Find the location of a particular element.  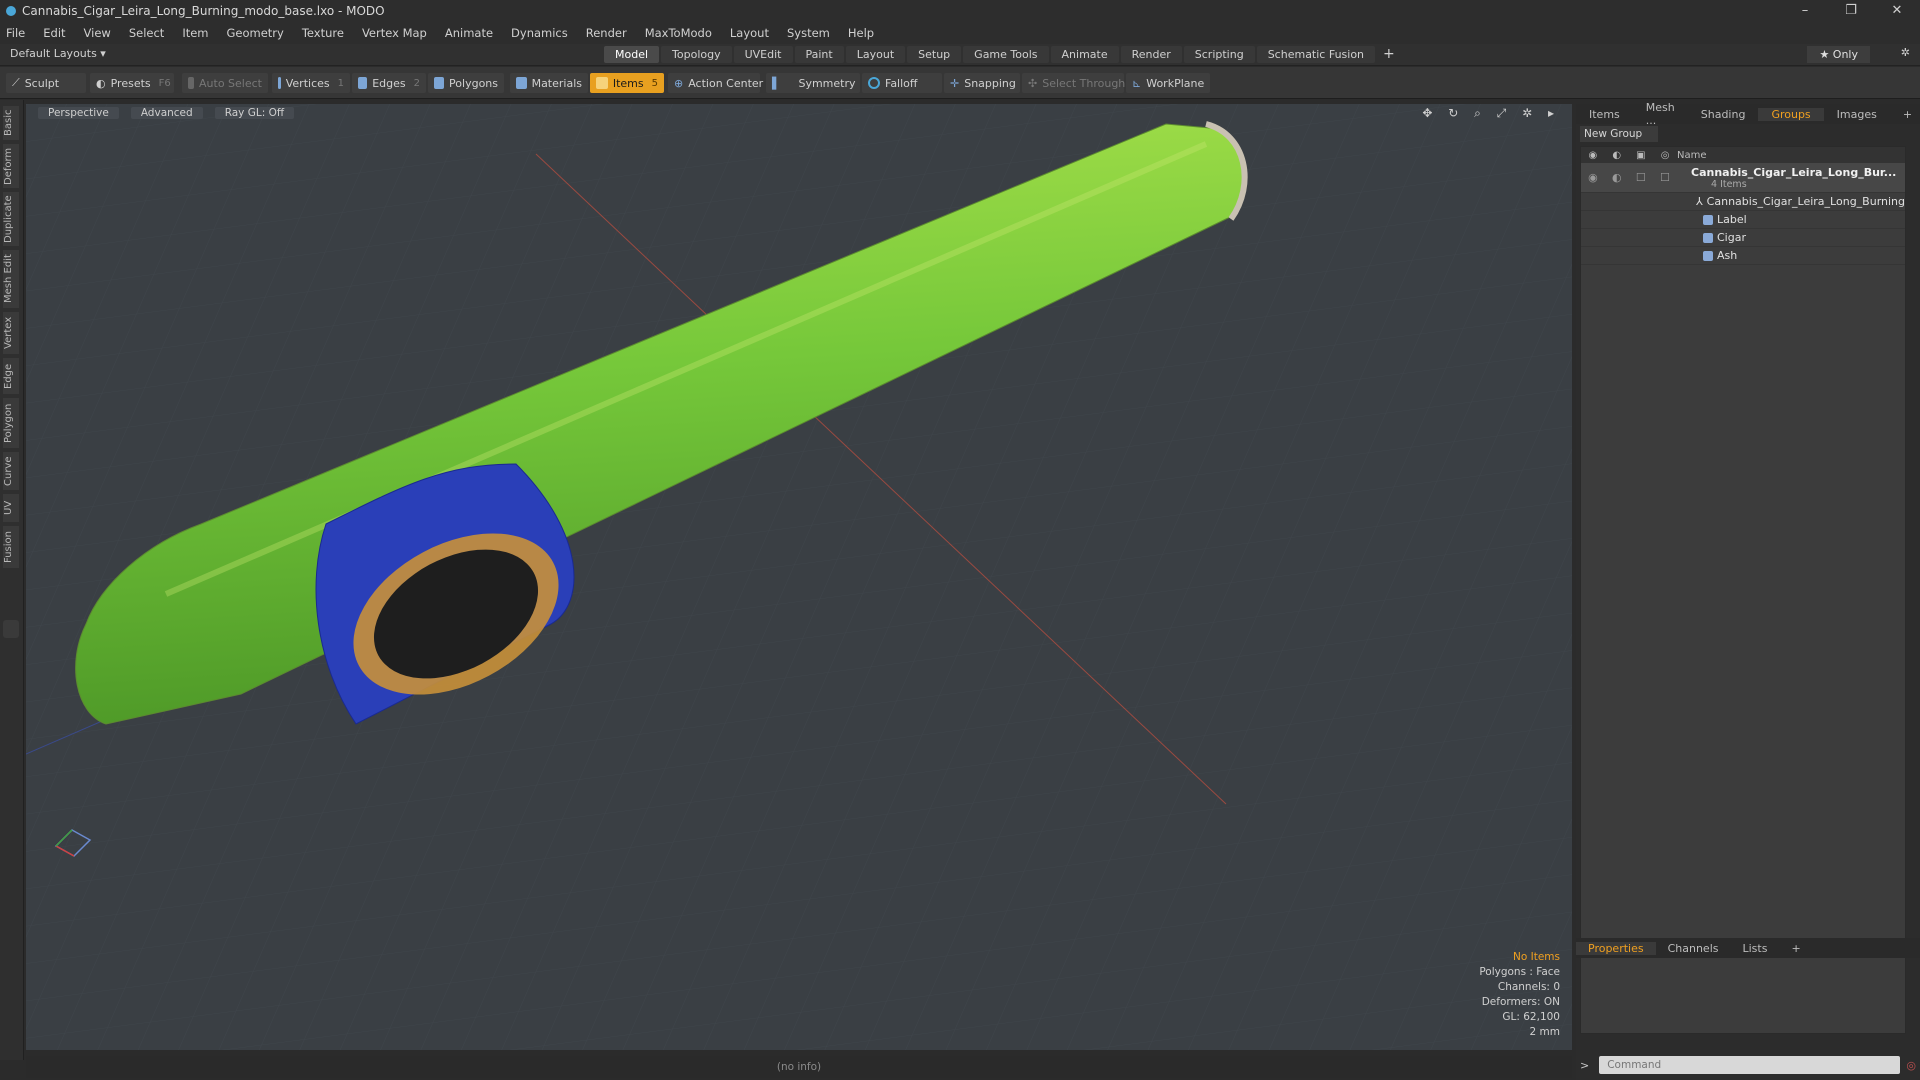

menu-dynamics: Dynamics is located at coordinates (539, 33).